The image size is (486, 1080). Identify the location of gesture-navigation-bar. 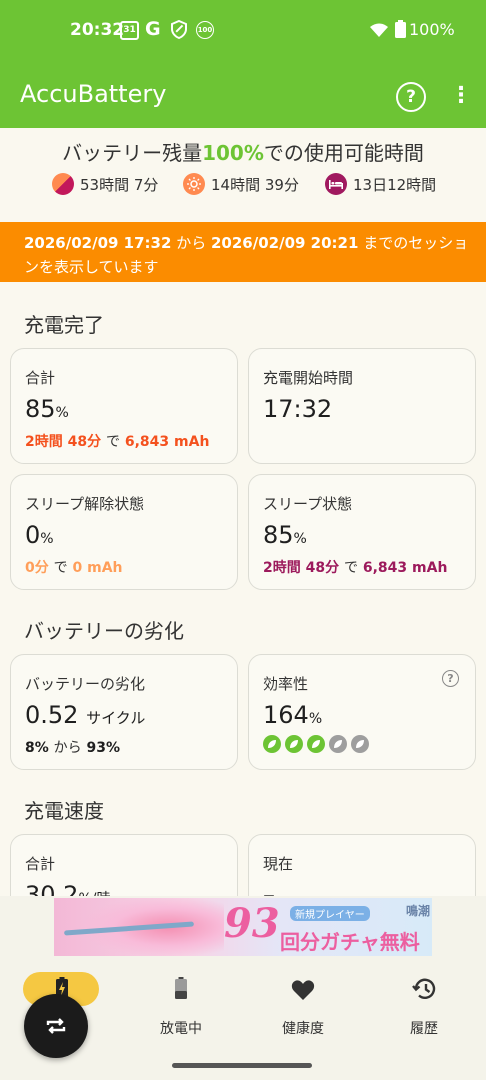
(242, 1065).